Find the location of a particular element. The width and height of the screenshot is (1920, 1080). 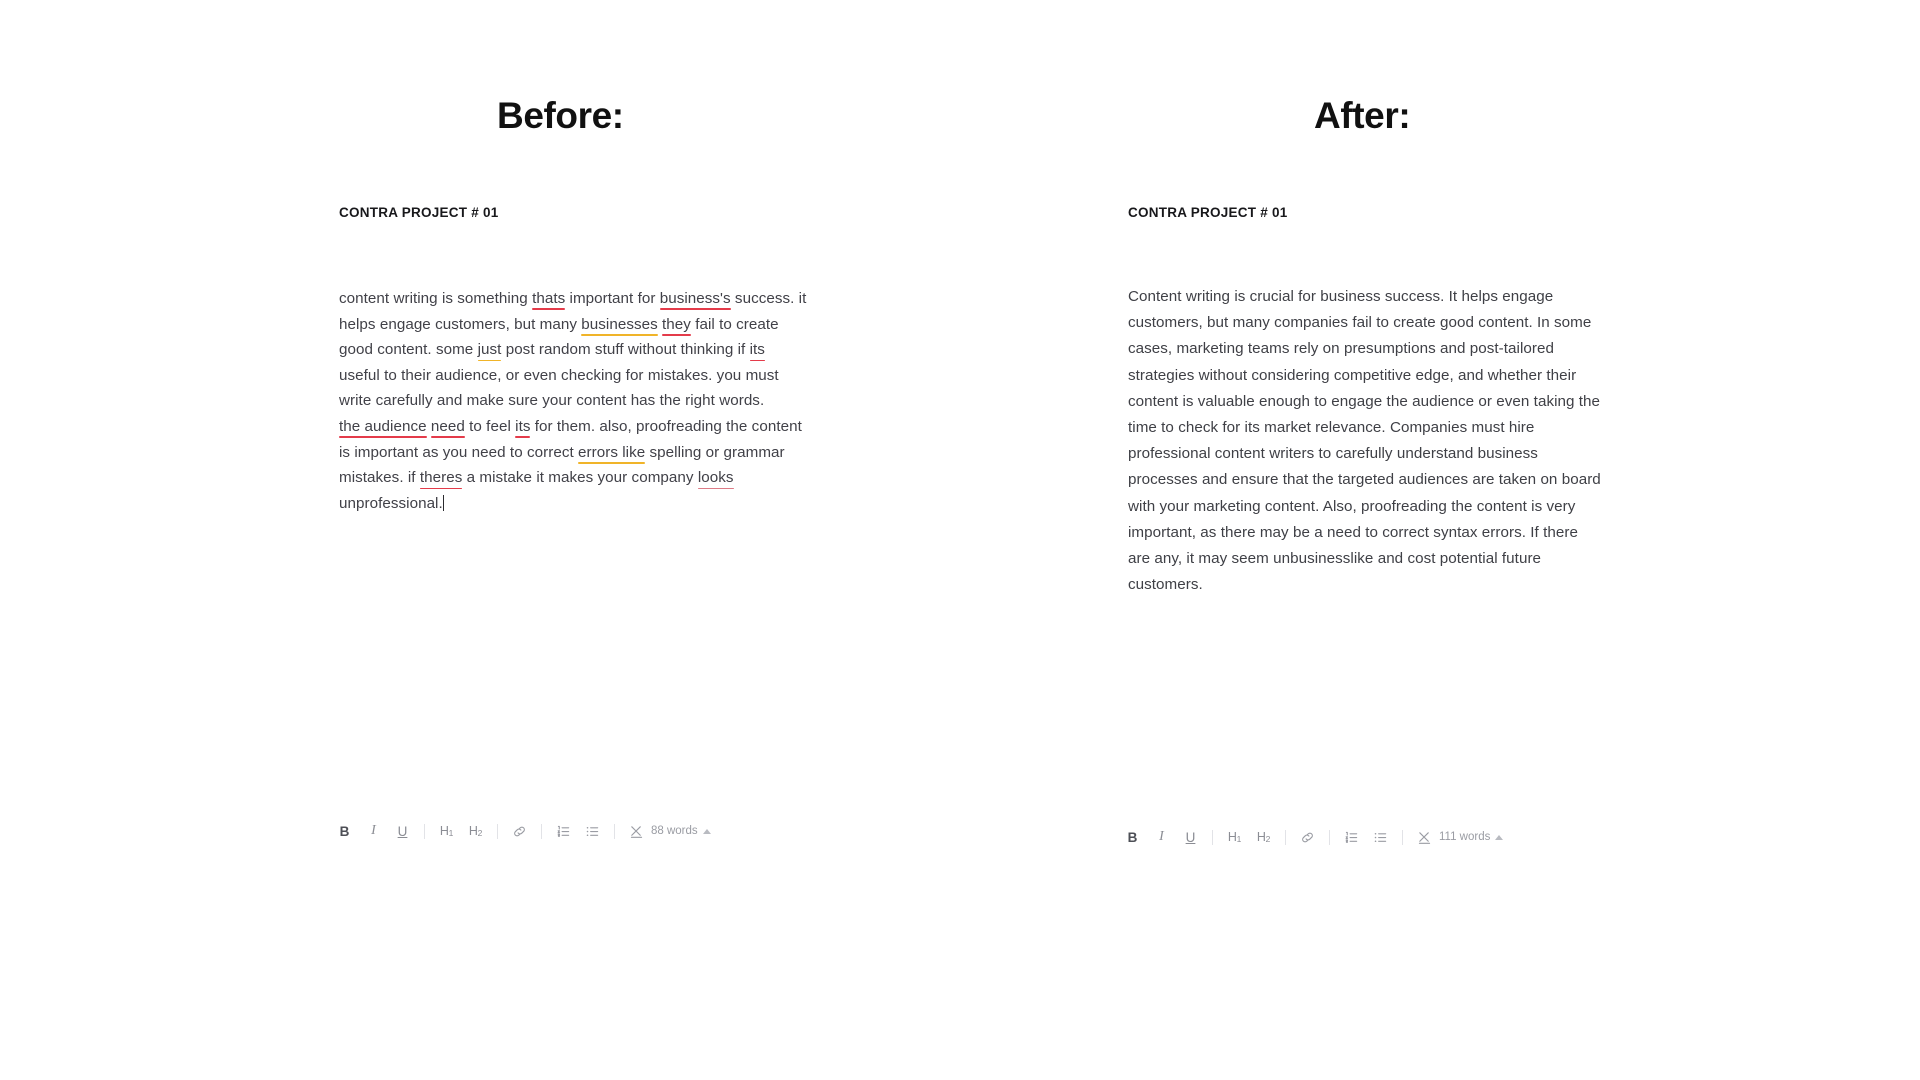

after-editor-toolbar: BIU H1H2 111 words is located at coordinates (1358, 837).